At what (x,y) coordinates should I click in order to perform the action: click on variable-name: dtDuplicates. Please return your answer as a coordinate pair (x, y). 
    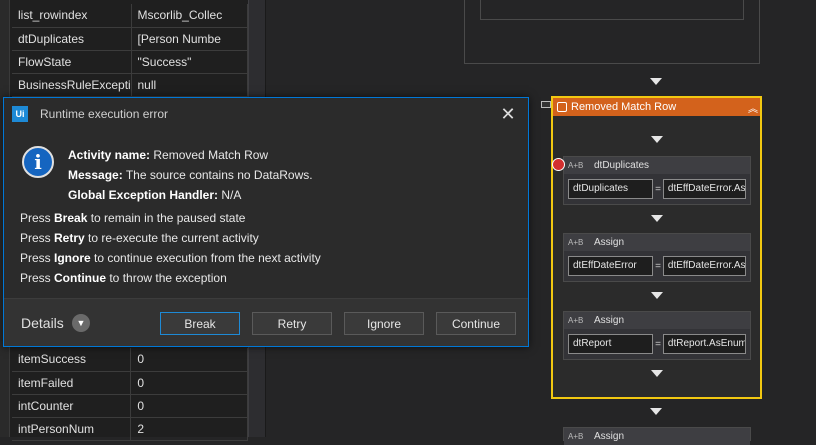
    Looking at the image, I should click on (72, 39).